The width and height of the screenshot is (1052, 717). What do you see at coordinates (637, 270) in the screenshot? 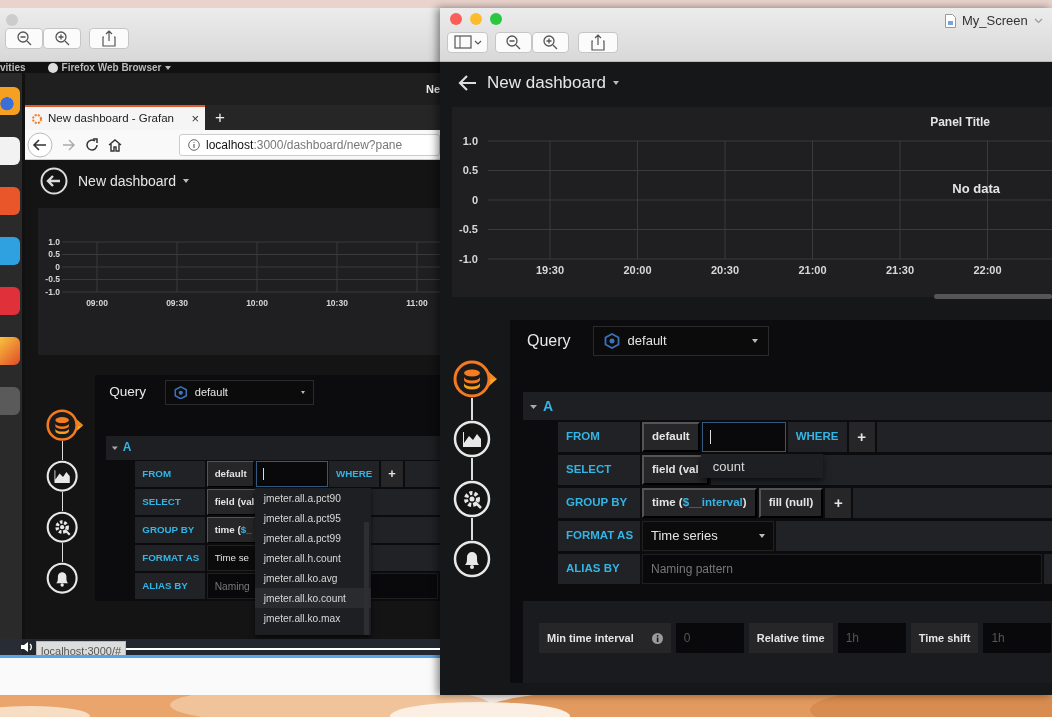
I see `axis-tick-label: 20:00` at bounding box center [637, 270].